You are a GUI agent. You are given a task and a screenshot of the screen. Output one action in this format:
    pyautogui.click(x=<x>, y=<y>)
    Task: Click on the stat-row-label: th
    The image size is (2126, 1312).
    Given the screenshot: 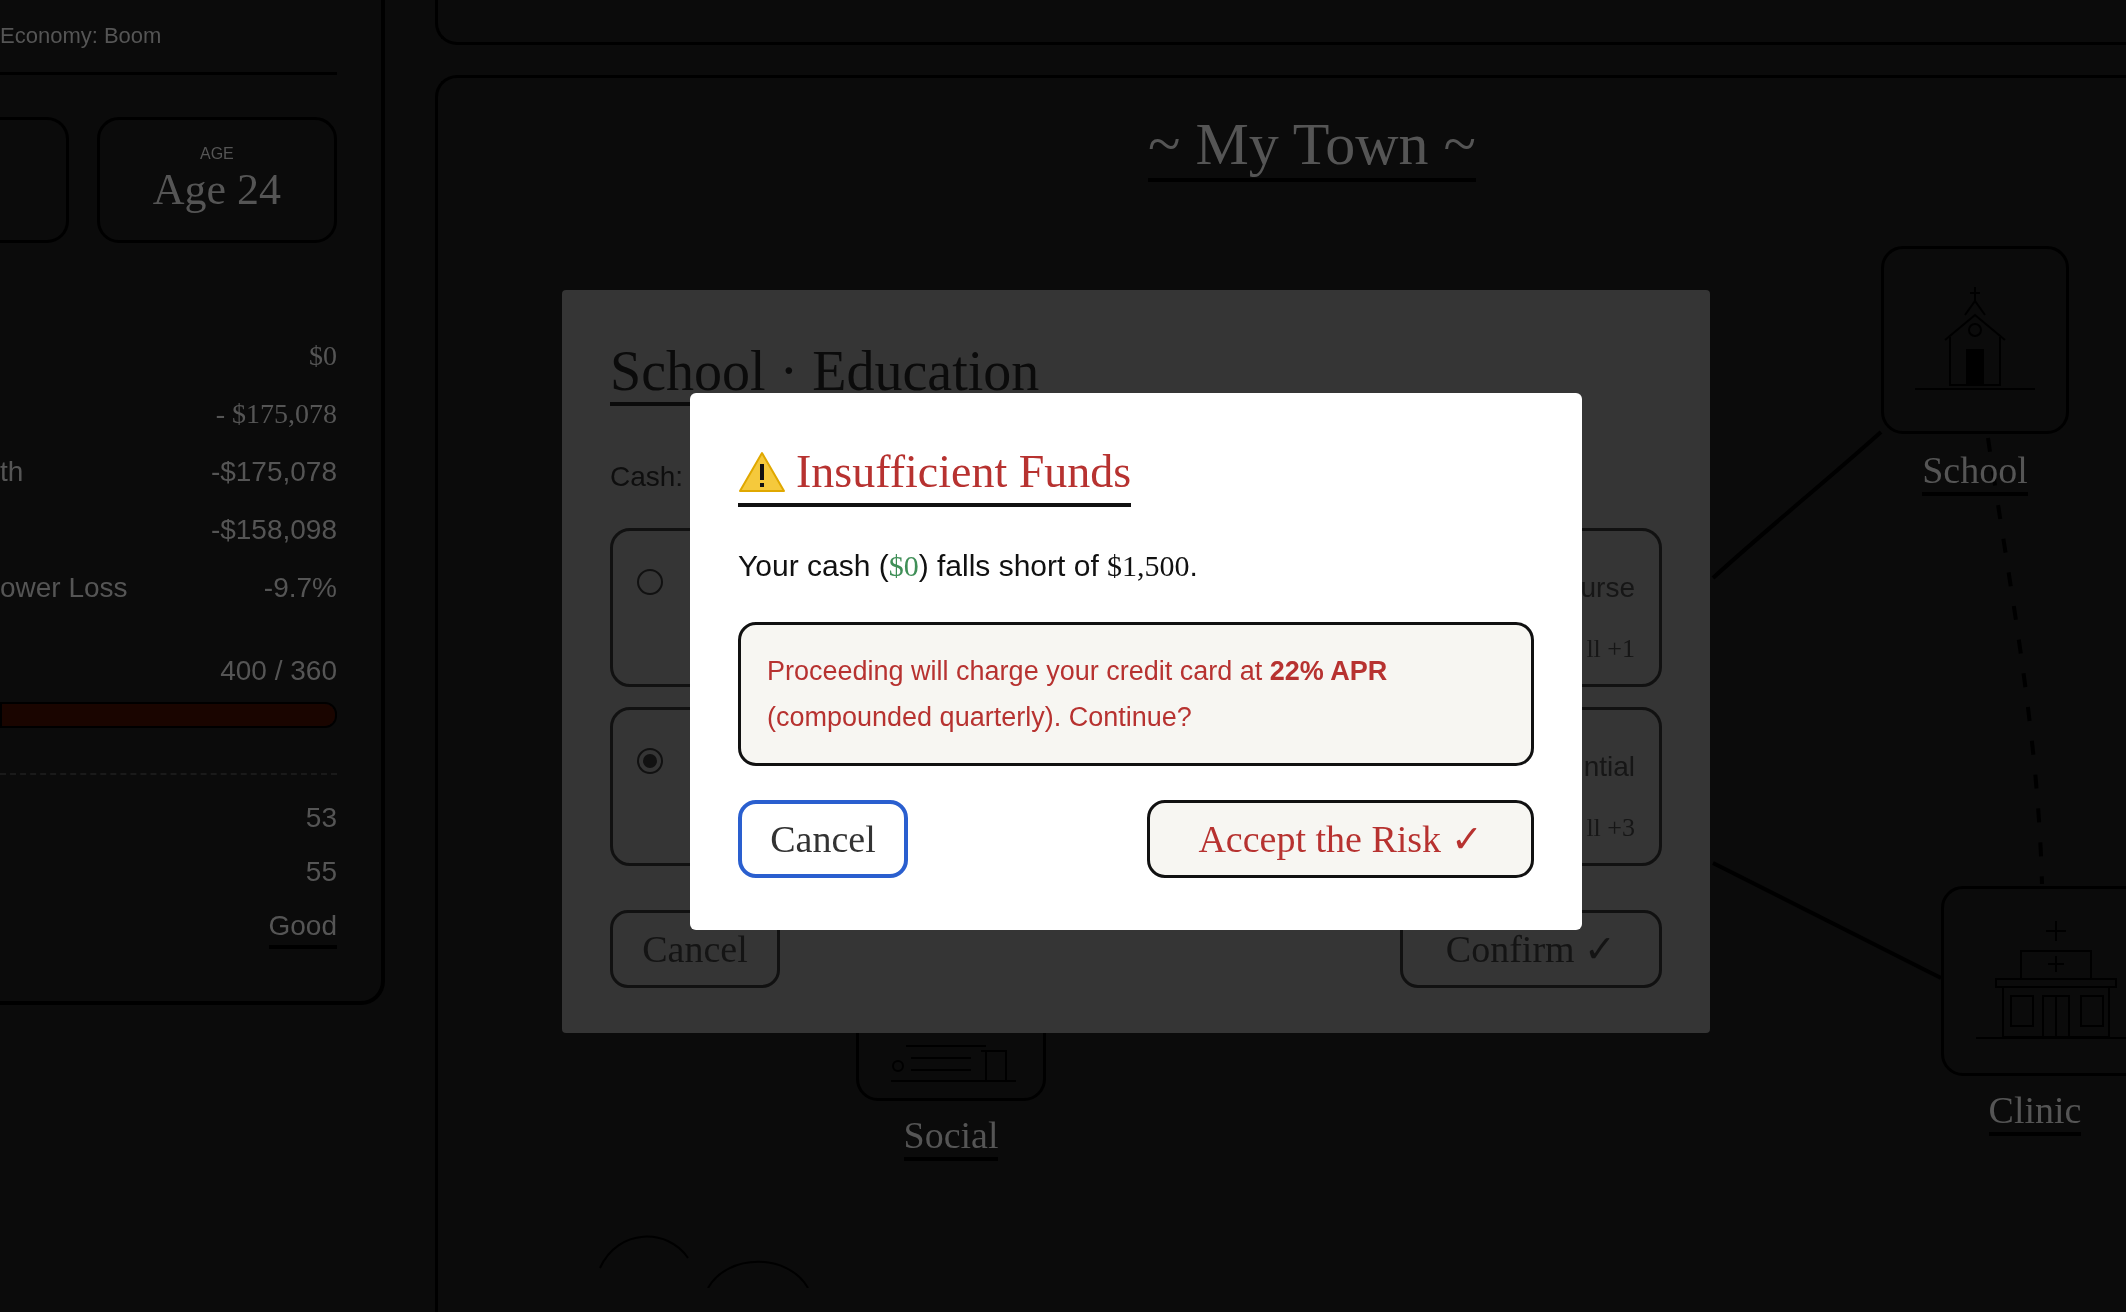 What is the action you would take?
    pyautogui.click(x=12, y=472)
    